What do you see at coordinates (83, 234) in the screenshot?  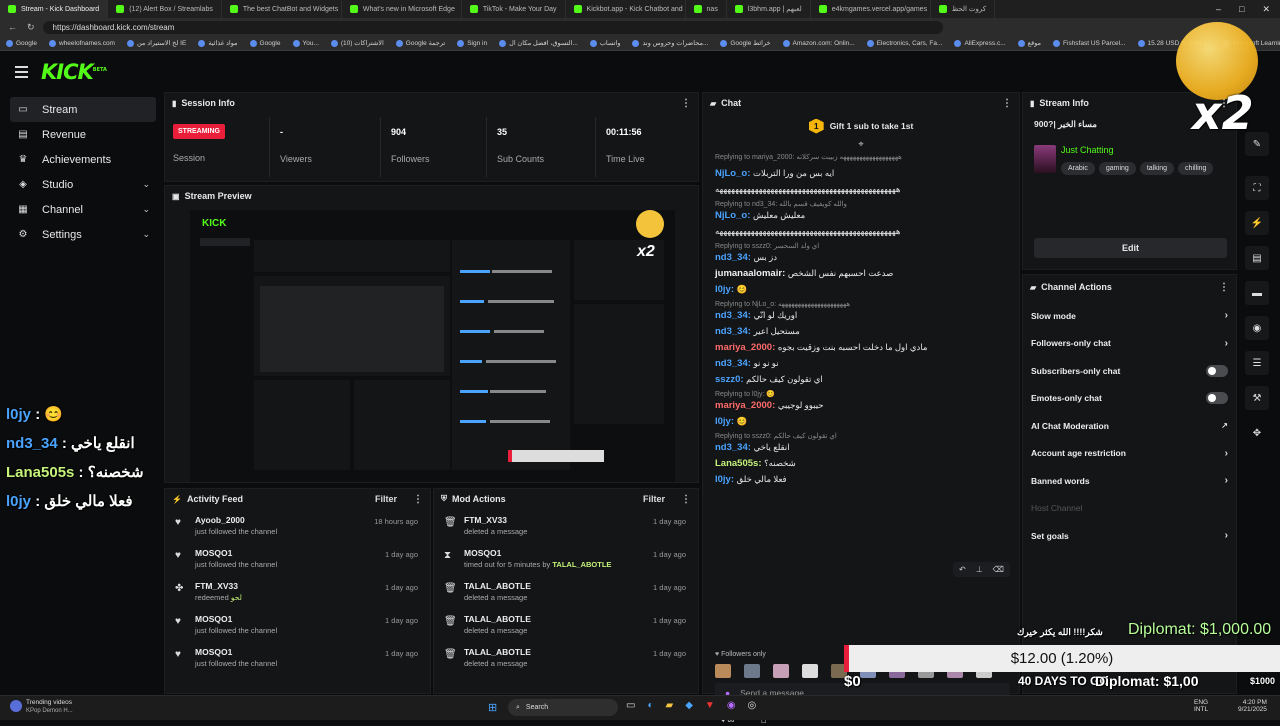 I see `sidebar-item-settings: ⚙ Settings ⌄` at bounding box center [83, 234].